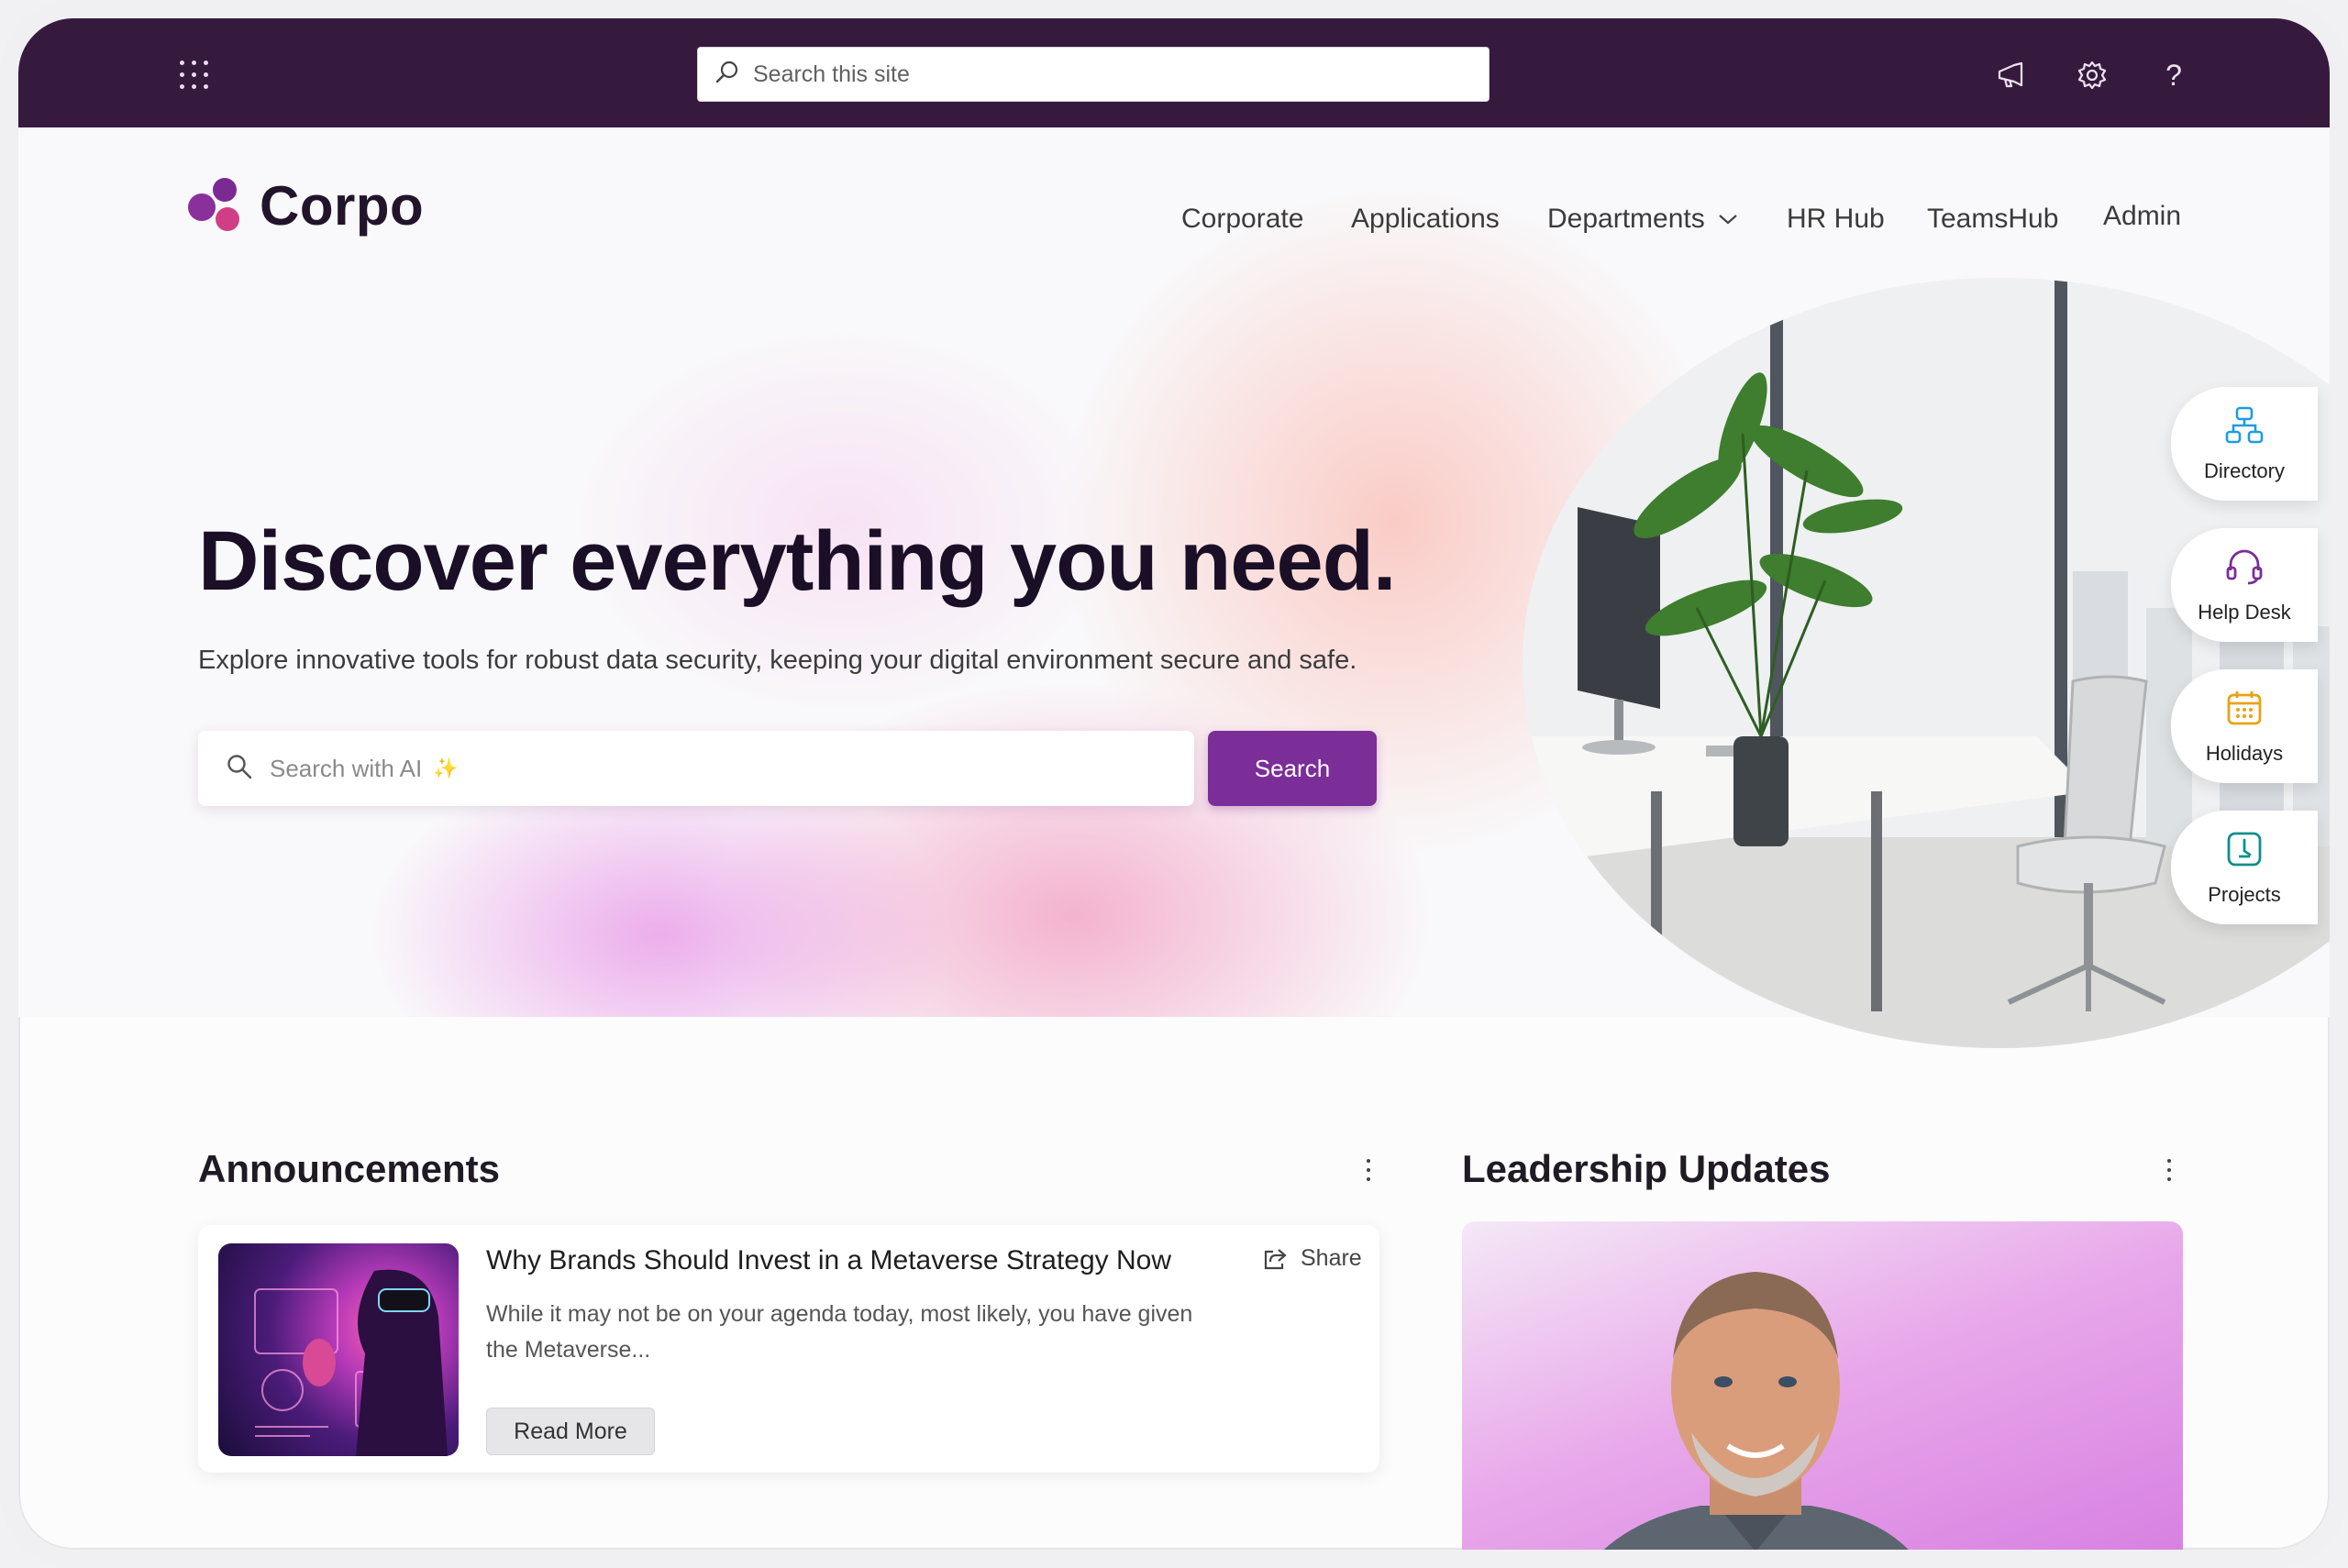  What do you see at coordinates (1242, 220) in the screenshot?
I see `nav-corporate: Corporate` at bounding box center [1242, 220].